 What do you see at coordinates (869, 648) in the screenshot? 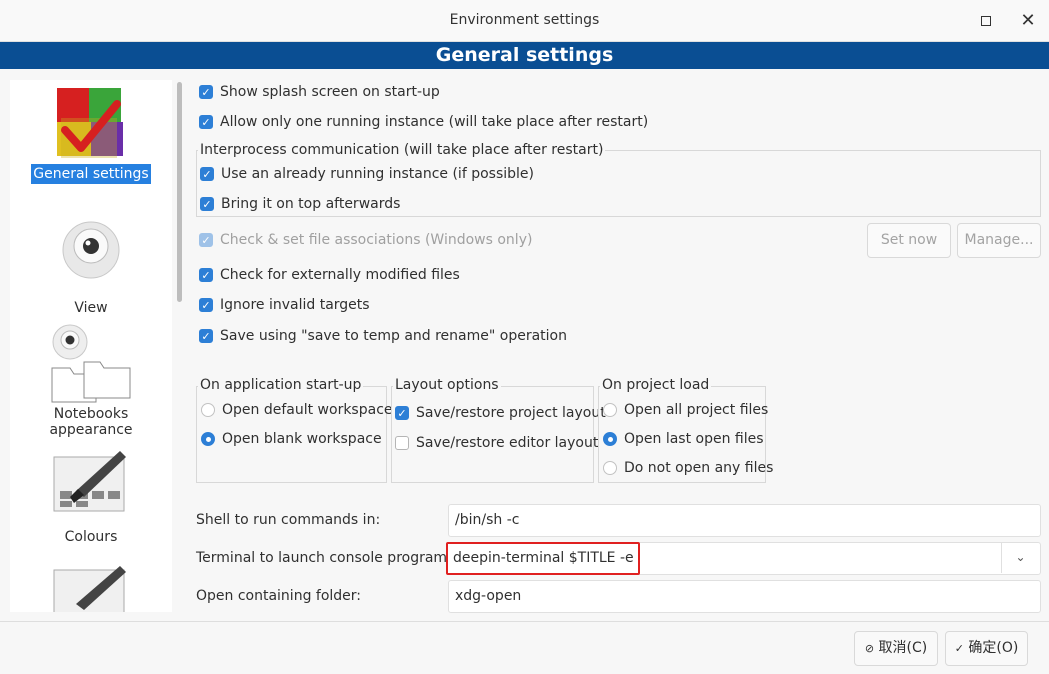
I see `cancel-icon: ⊘` at bounding box center [869, 648].